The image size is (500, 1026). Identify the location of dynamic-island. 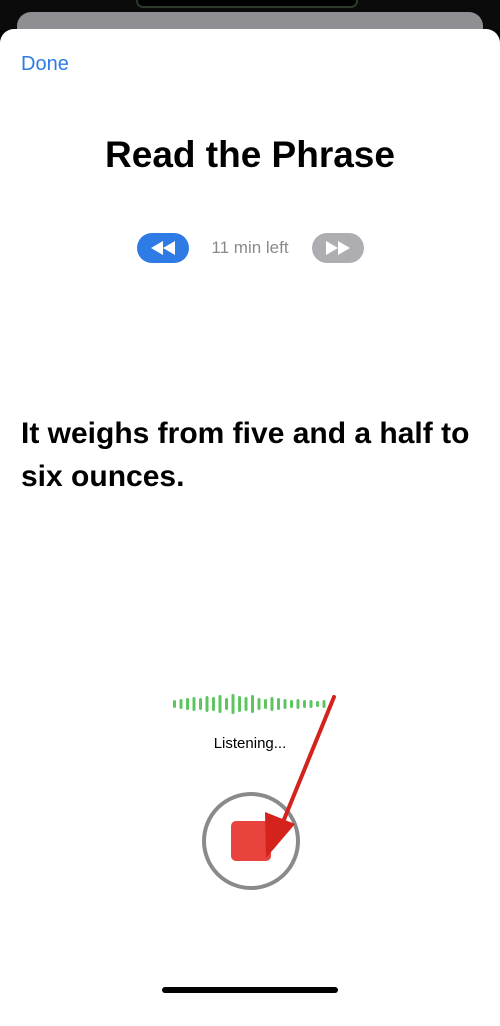
(247, 4).